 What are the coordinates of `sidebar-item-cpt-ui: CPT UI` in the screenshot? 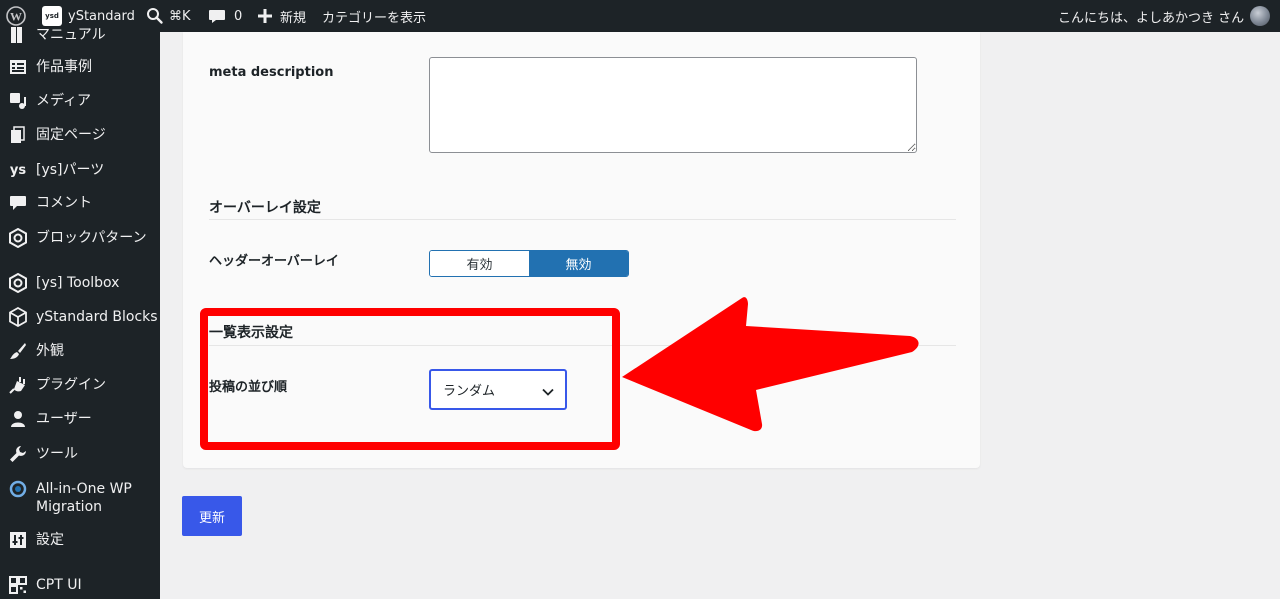 It's located at (80, 585).